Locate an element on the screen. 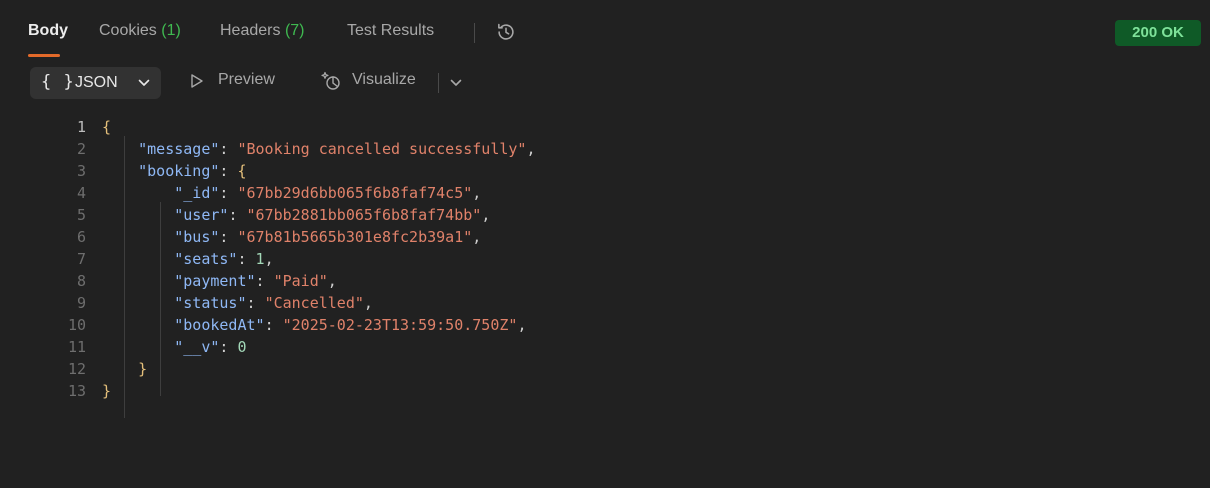  code-line: 1{ is located at coordinates (609, 127).